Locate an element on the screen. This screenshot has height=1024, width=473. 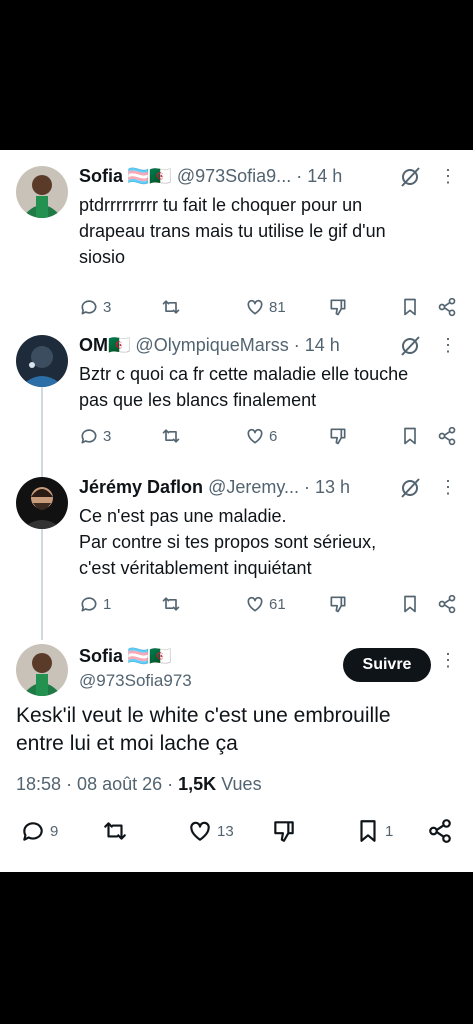
author-header: Sofia 🏳️‍⚧️🇩🇿 is located at coordinates (125, 656).